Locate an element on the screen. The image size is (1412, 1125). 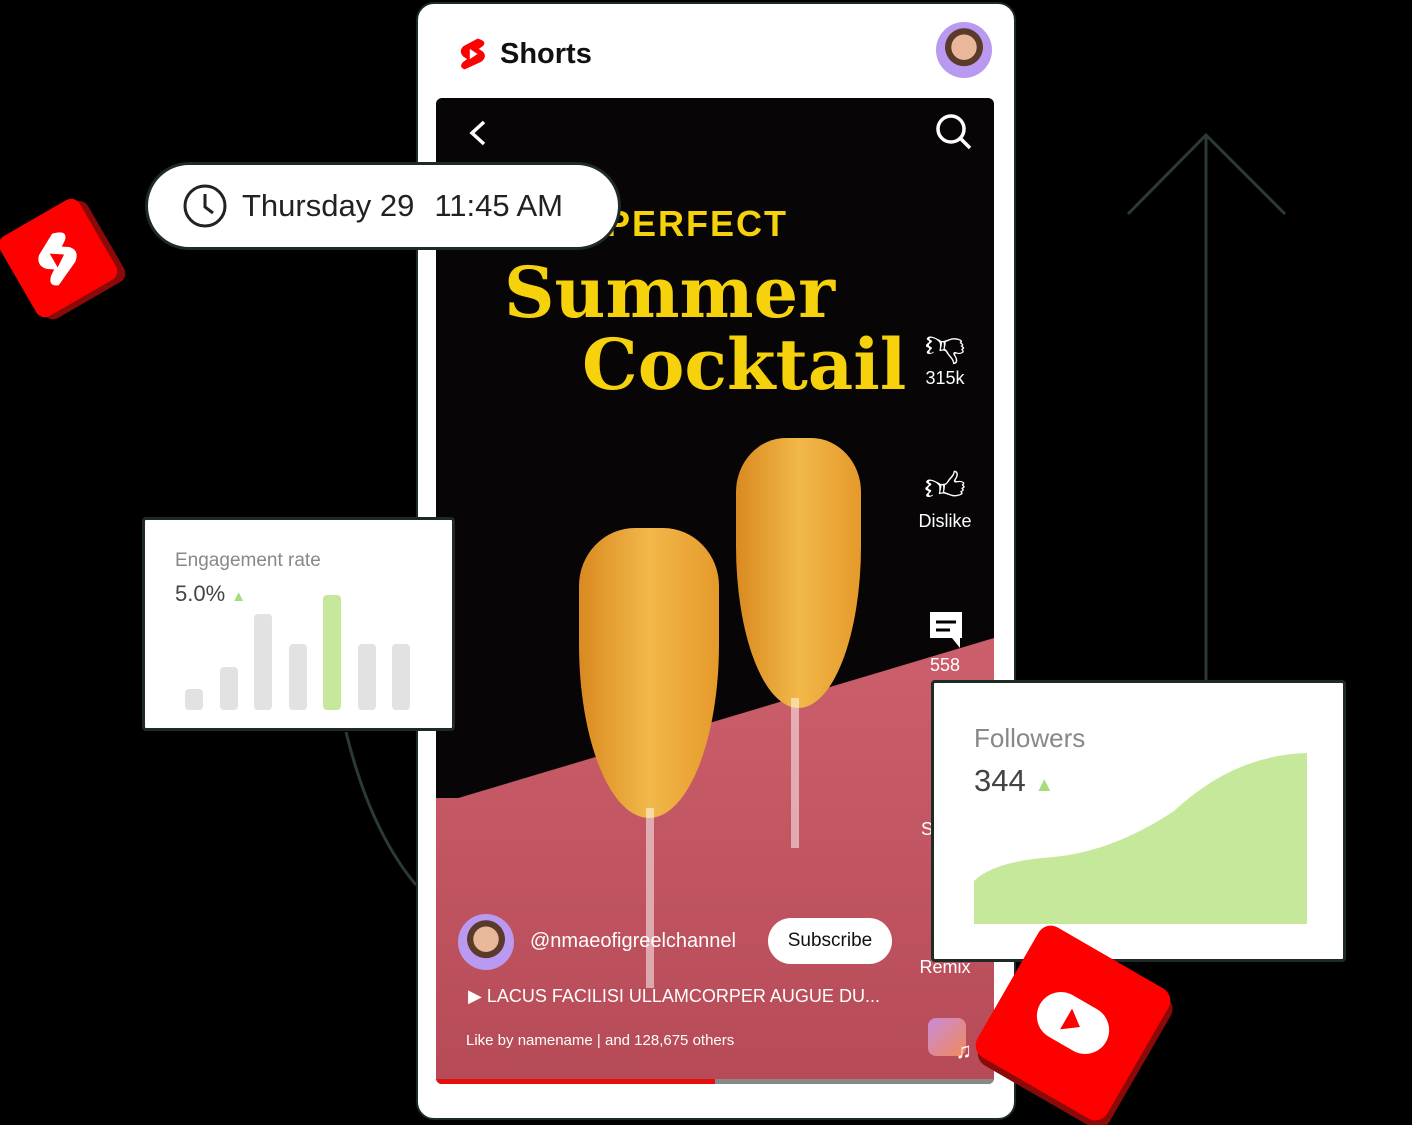
back-icon is located at coordinates (479, 133).